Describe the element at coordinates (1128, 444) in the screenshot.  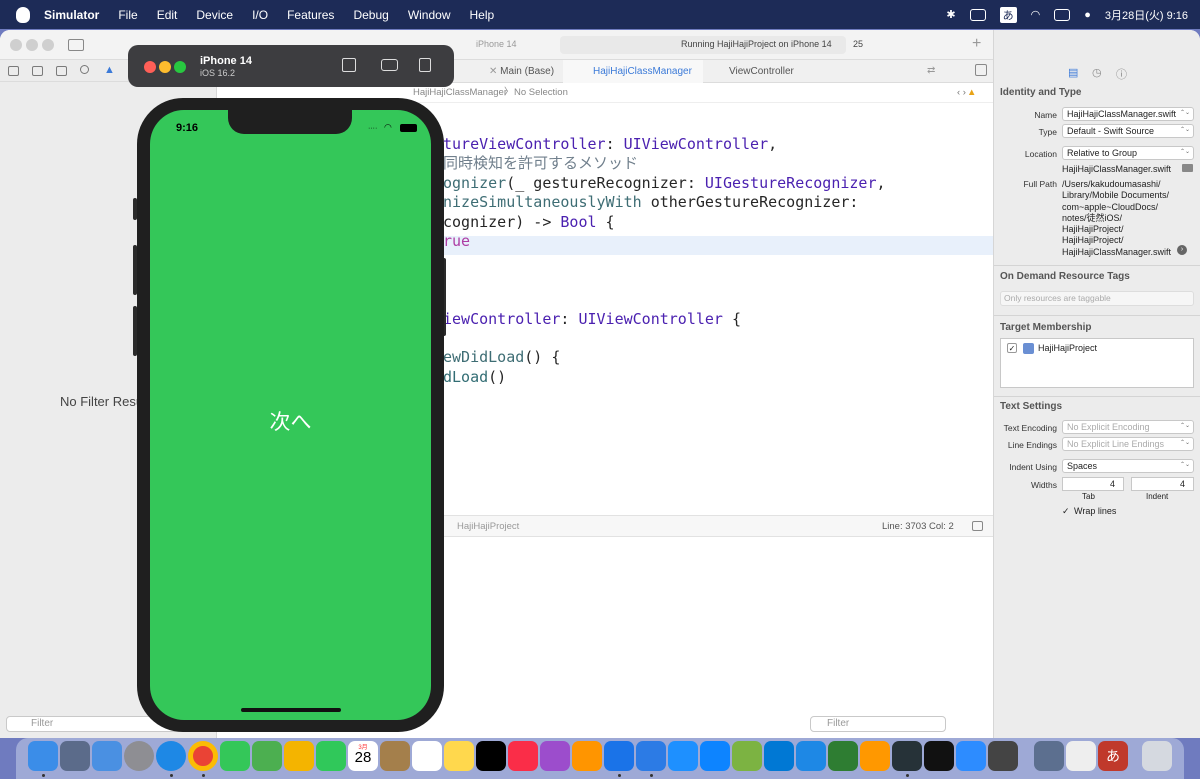
I see `line-endings-popup: No Explicit Line Endings` at that location.